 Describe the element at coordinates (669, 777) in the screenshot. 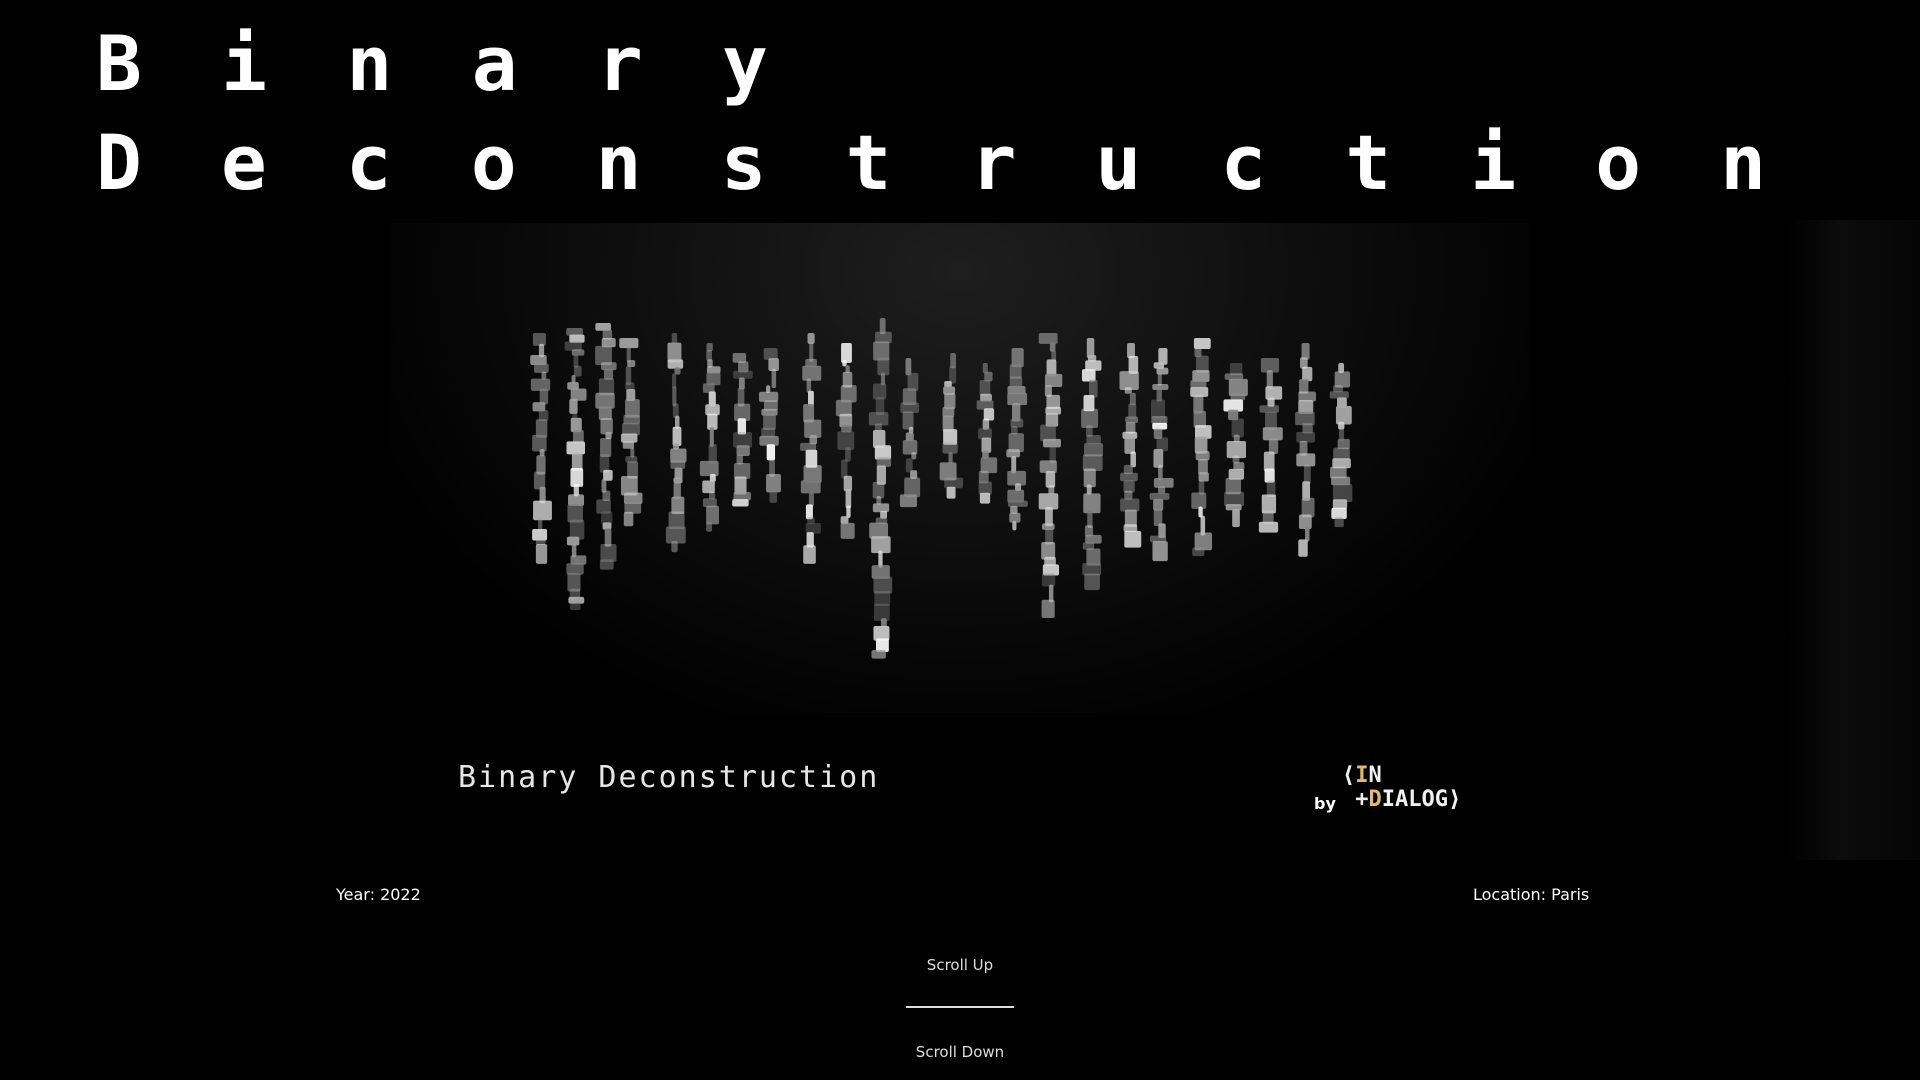

I see `project-caption: Binary Deconstruction` at that location.